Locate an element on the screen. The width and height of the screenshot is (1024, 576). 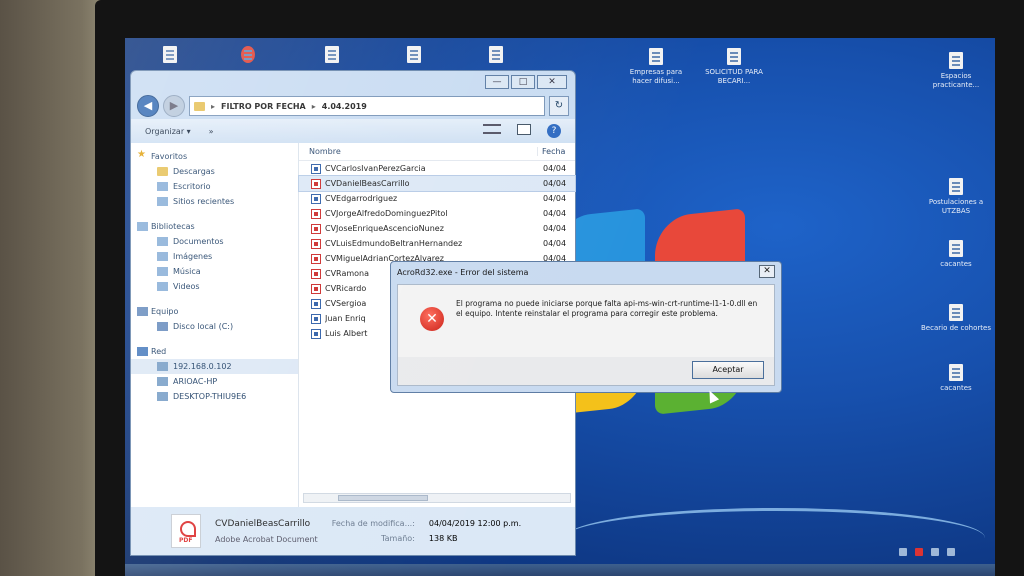
dialog-titlebar: AcroRd32.exe - Error del sistema is located at coordinates (586, 272).